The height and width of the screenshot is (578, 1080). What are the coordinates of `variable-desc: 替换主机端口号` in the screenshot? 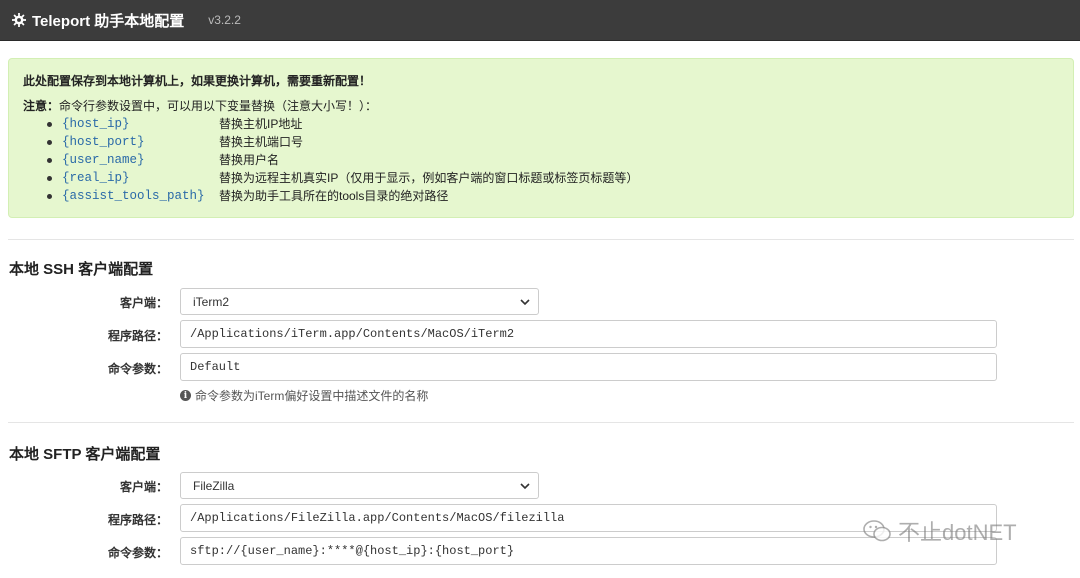 It's located at (261, 142).